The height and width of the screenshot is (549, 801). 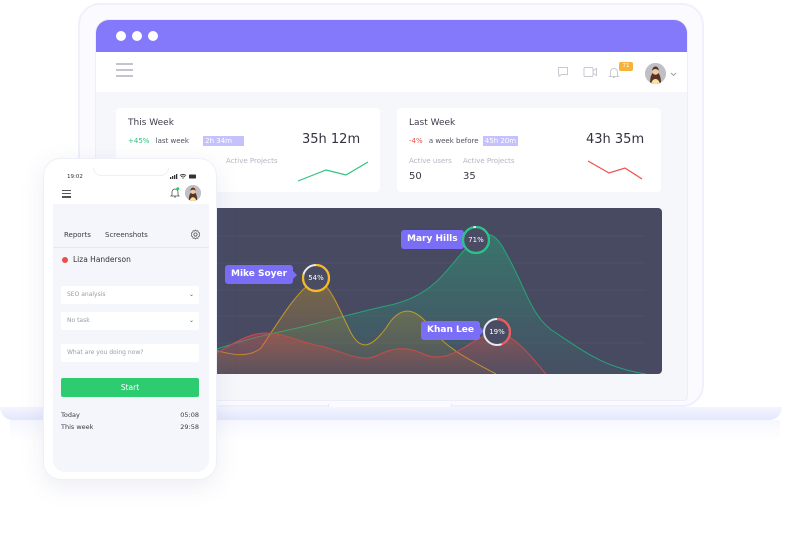 I want to click on progress-percent: 71%, so click(x=476, y=240).